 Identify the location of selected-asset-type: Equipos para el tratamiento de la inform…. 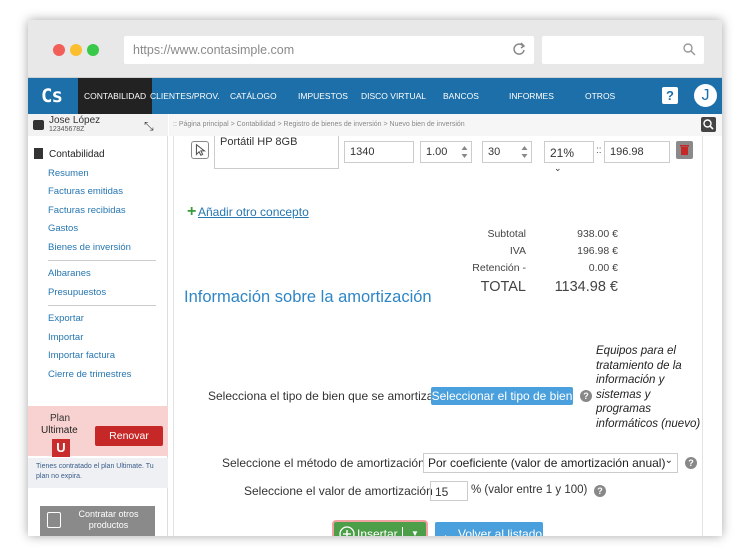
(648, 387).